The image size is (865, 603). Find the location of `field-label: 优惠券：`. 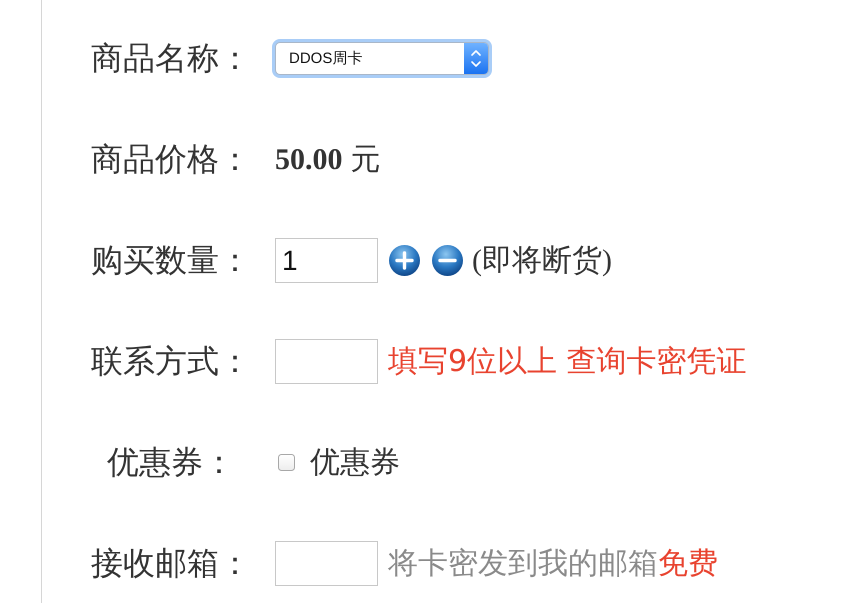

field-label: 优惠券： is located at coordinates (171, 462).